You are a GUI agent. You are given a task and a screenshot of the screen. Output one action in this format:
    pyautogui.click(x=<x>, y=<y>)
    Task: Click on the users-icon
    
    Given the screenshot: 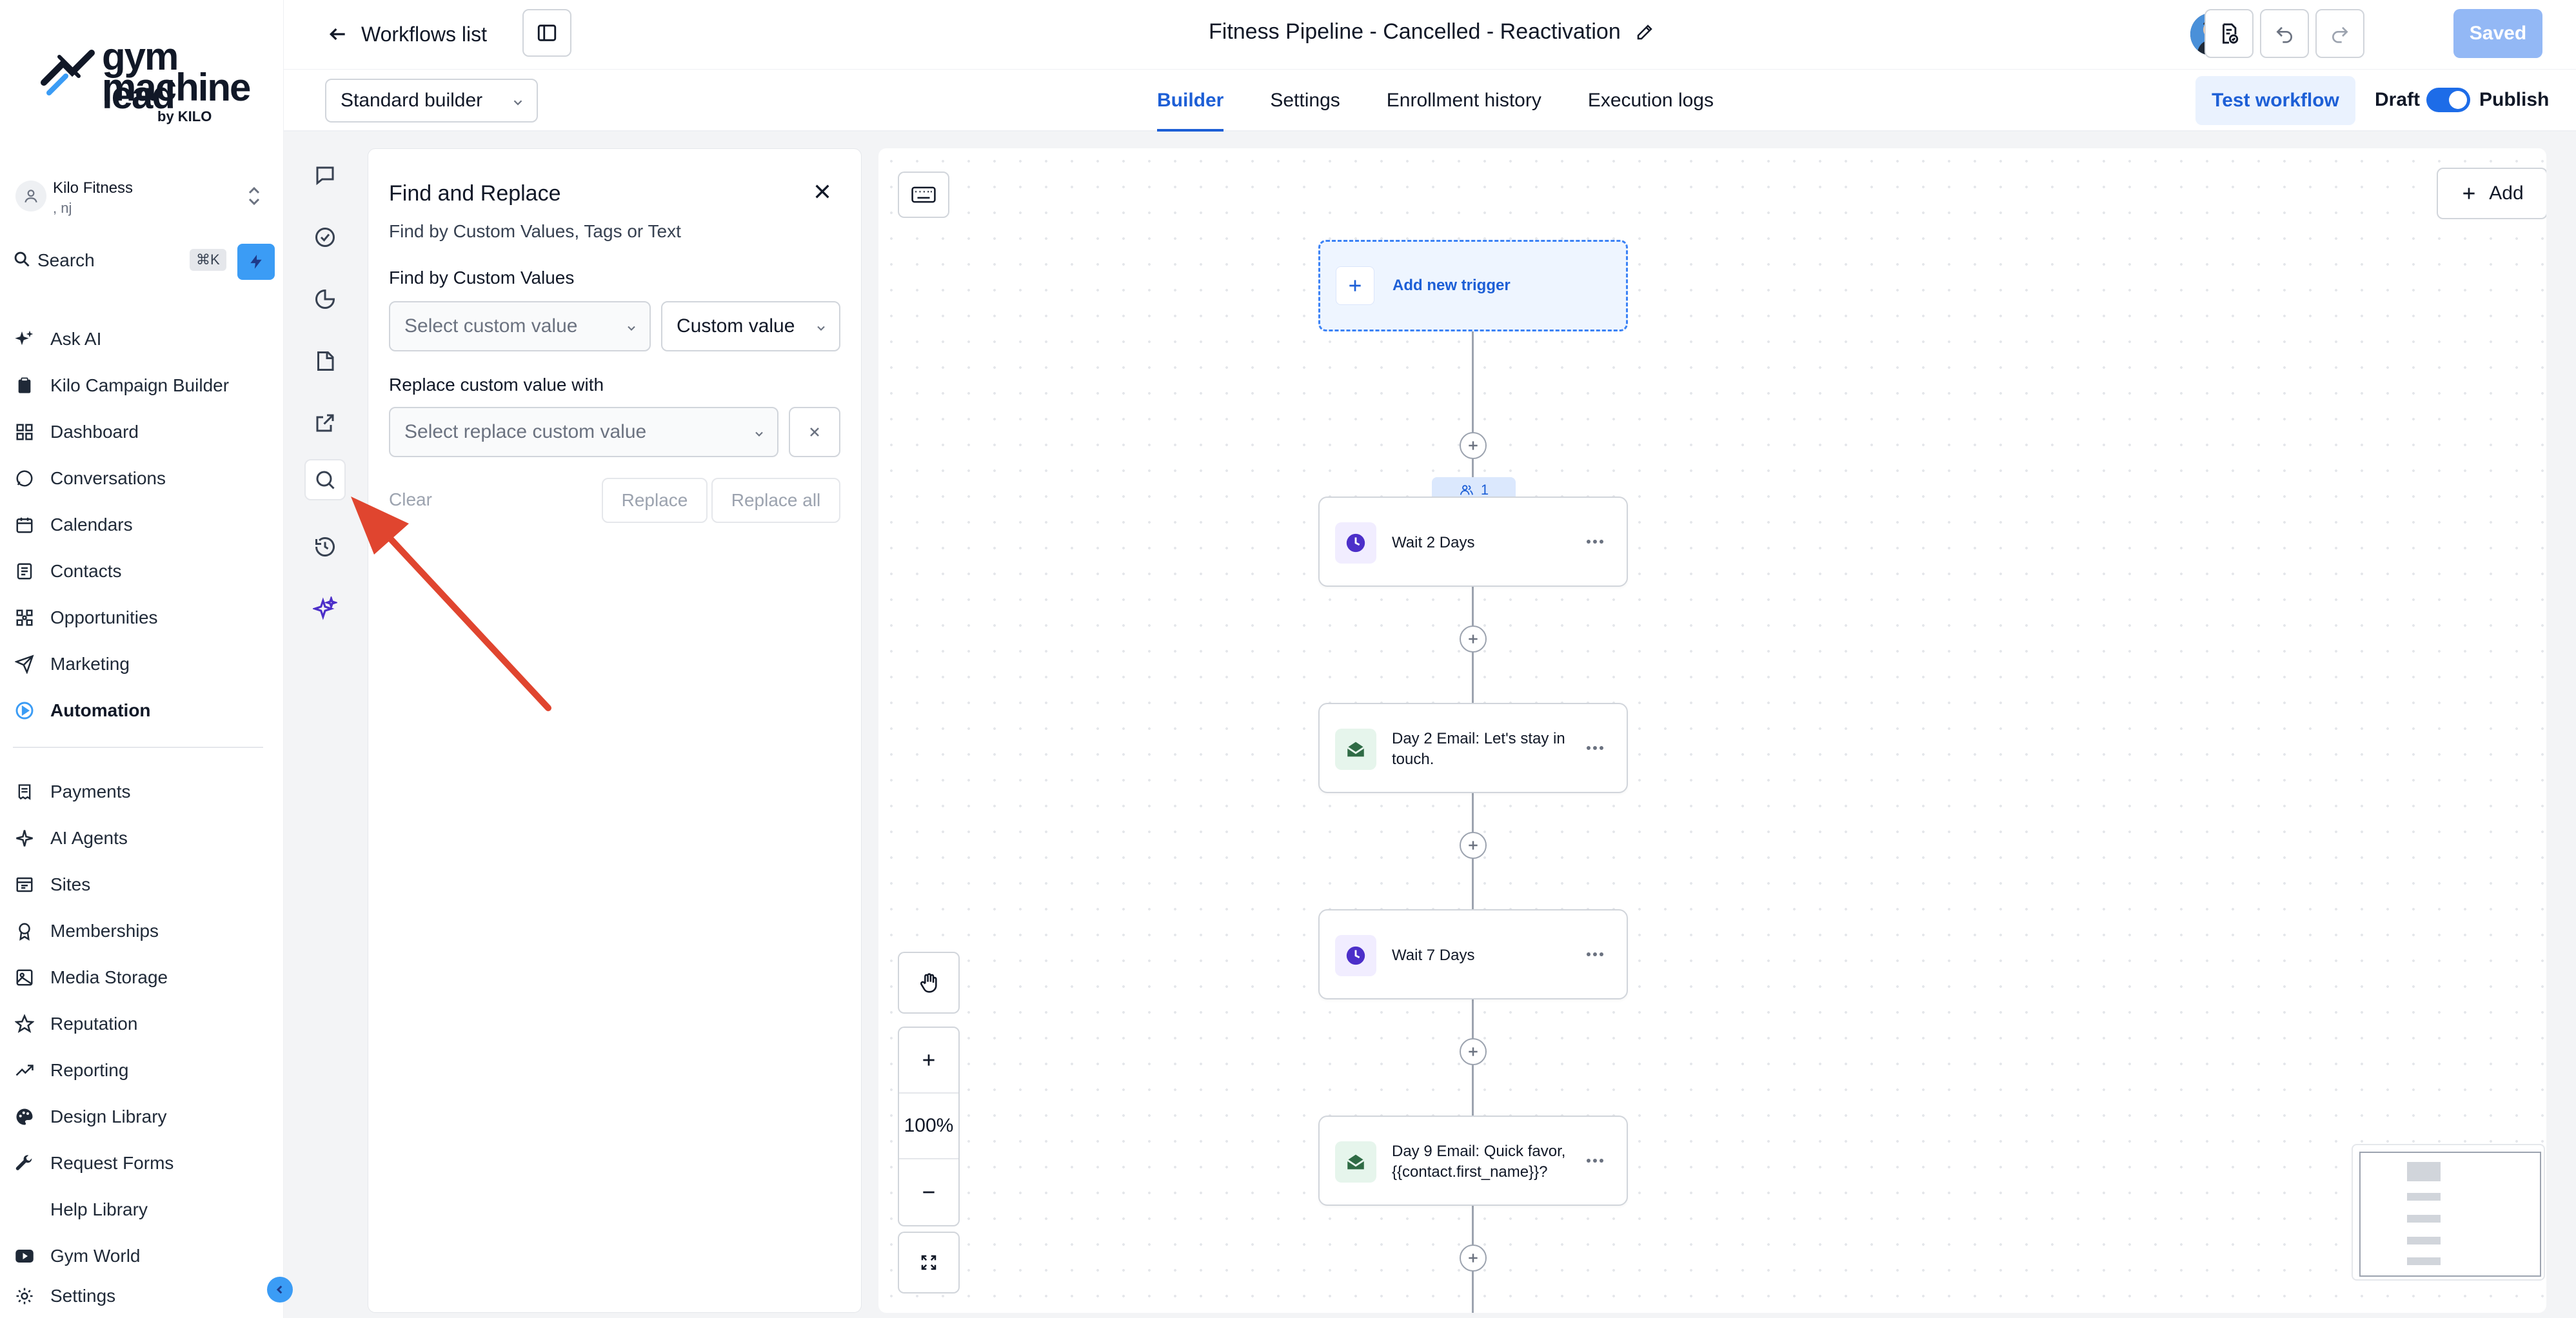 What is the action you would take?
    pyautogui.click(x=1466, y=490)
    